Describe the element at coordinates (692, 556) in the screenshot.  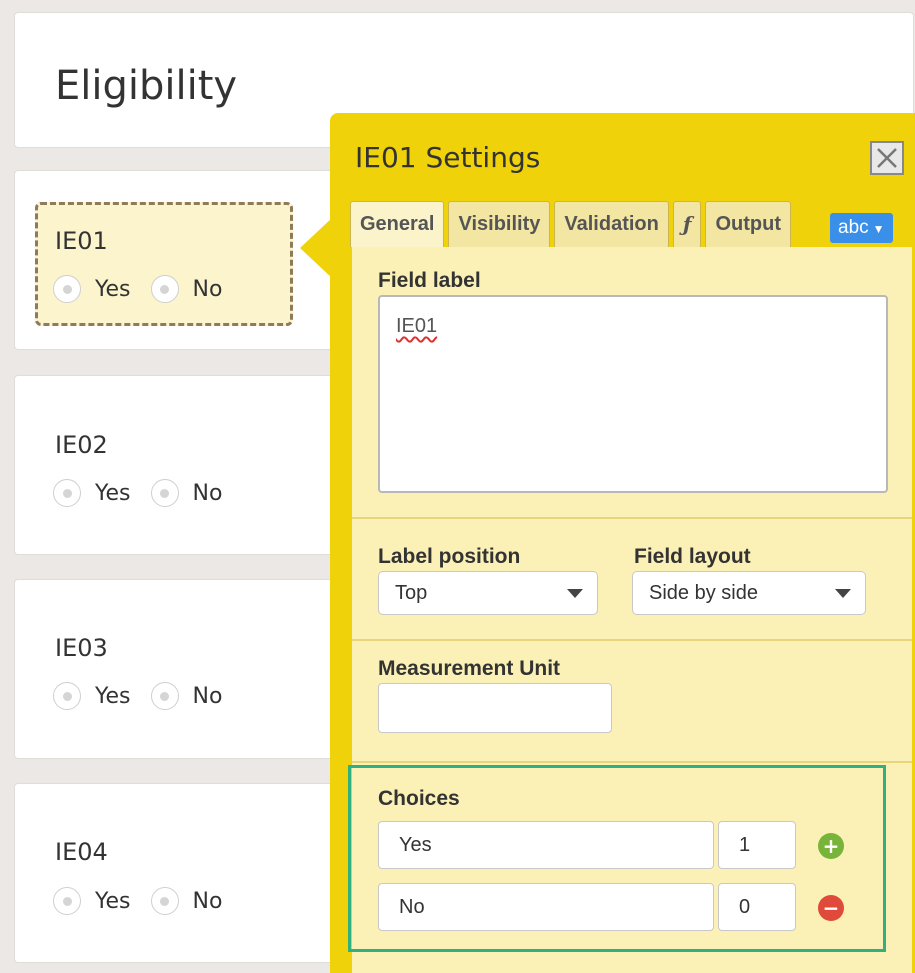
I see `field-layout-heading: Field layout` at that location.